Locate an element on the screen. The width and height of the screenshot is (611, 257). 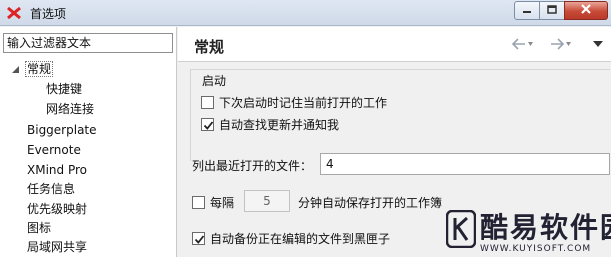
close-icon is located at coordinates (586, 10).